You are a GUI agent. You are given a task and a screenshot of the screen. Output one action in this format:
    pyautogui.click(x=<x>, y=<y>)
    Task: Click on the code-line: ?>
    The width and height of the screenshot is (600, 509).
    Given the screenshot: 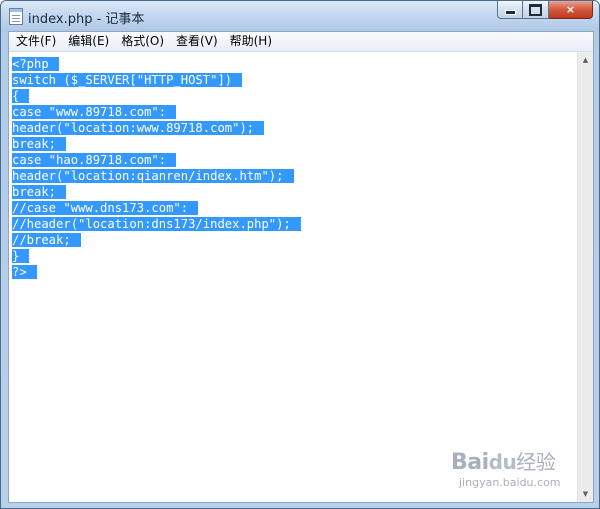 What is the action you would take?
    pyautogui.click(x=156, y=272)
    